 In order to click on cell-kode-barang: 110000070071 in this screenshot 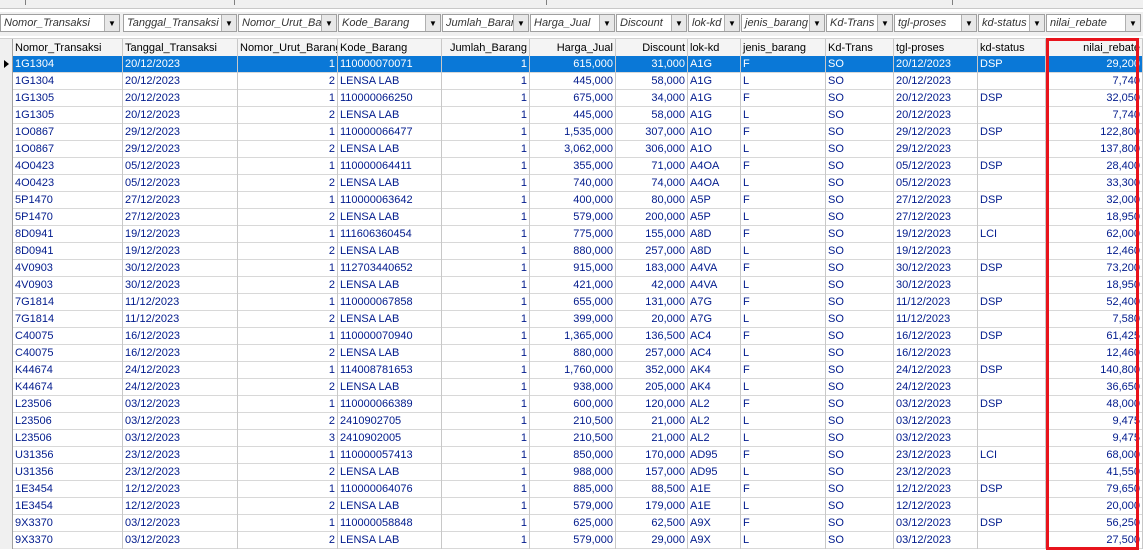, I will do `click(390, 64)`.